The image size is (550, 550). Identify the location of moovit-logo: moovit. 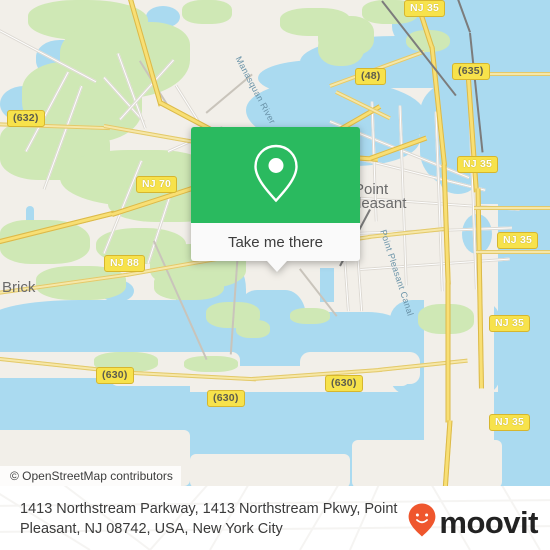
(472, 522).